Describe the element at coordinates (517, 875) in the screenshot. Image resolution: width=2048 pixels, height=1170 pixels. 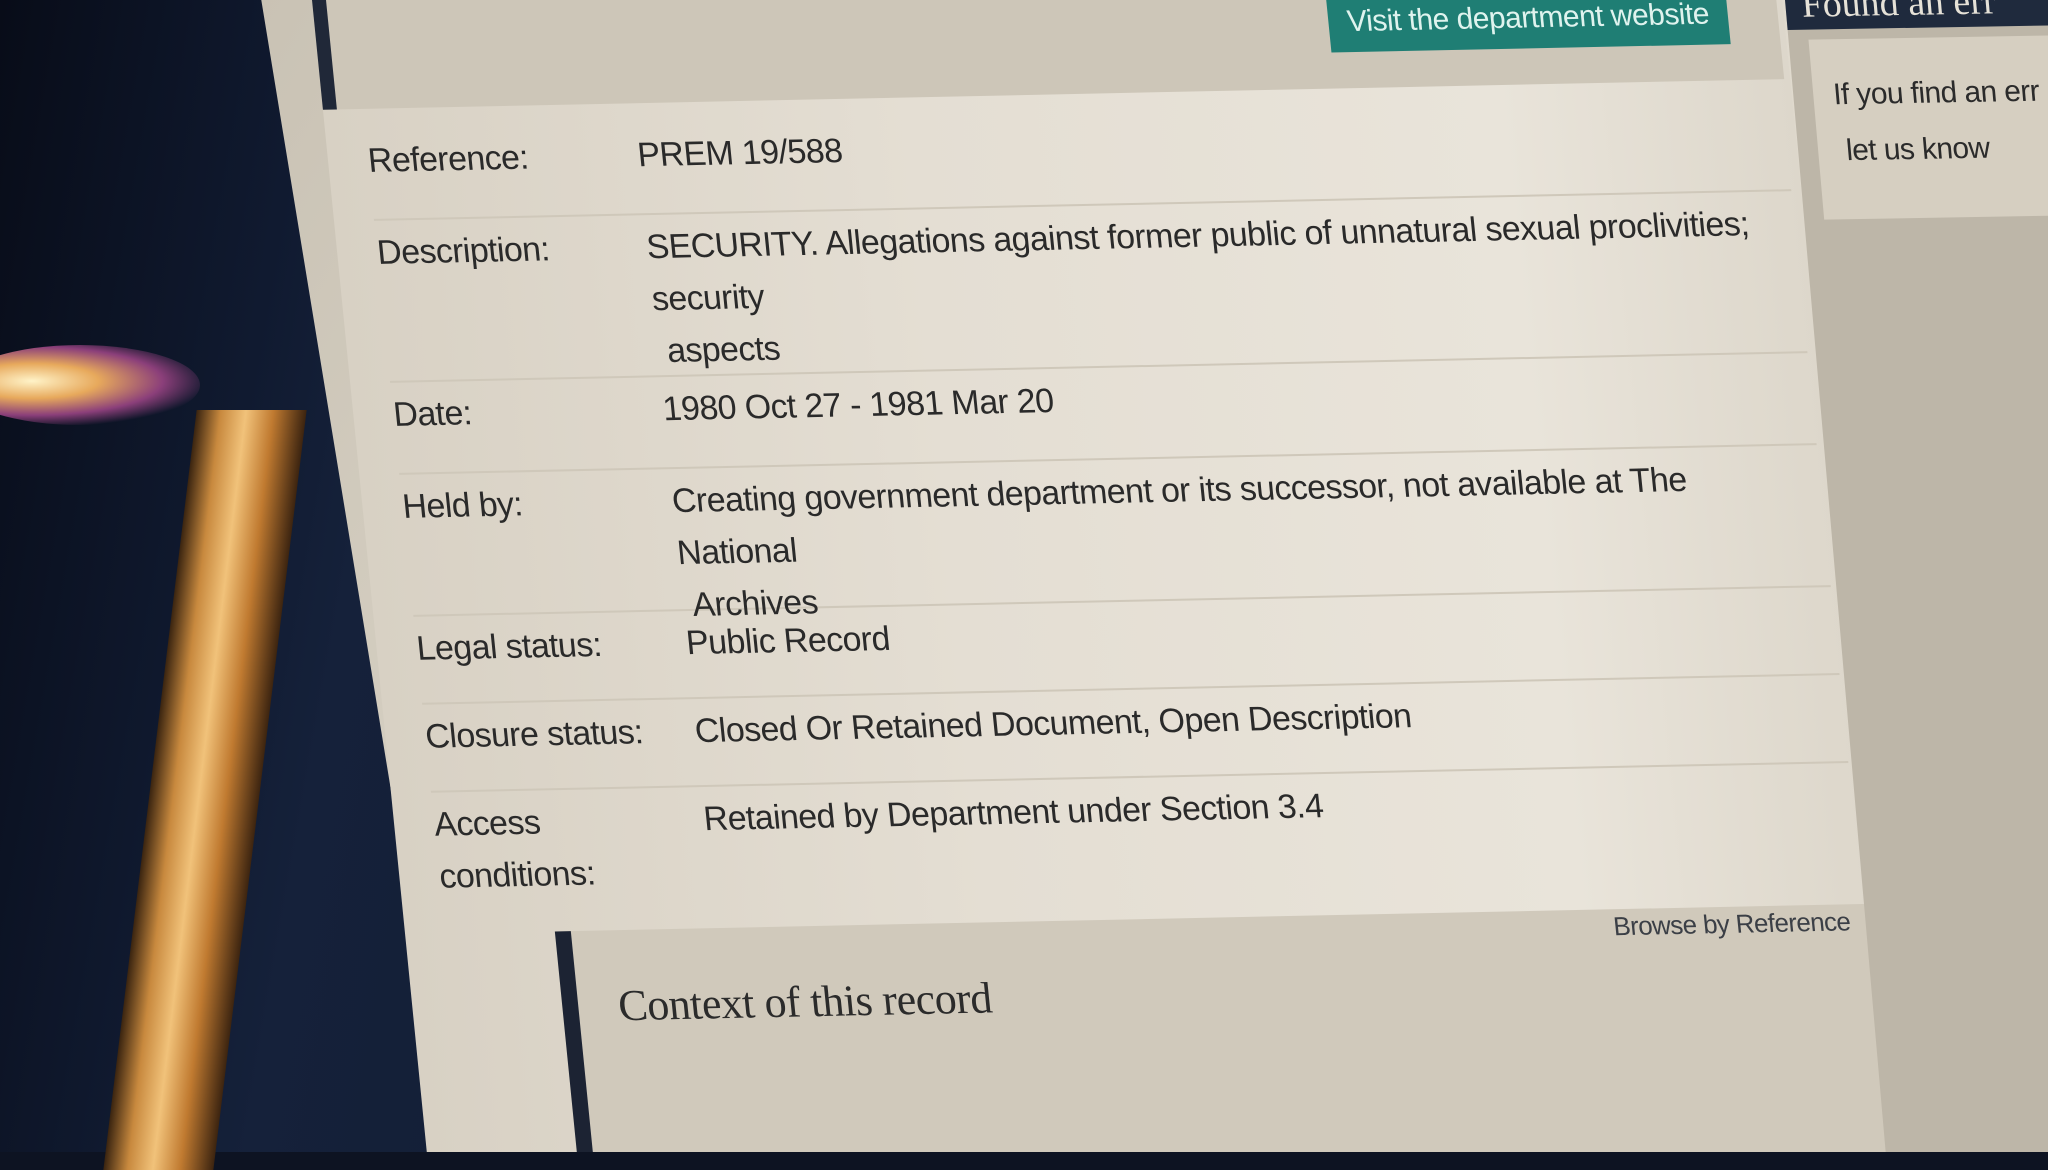
I see `access-conditions-label-line2: conditions:` at that location.